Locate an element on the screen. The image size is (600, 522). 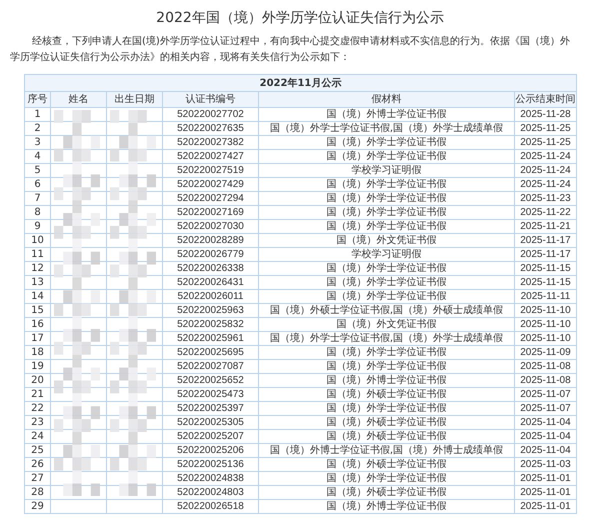
table-cell: 520220027702 is located at coordinates (210, 114).